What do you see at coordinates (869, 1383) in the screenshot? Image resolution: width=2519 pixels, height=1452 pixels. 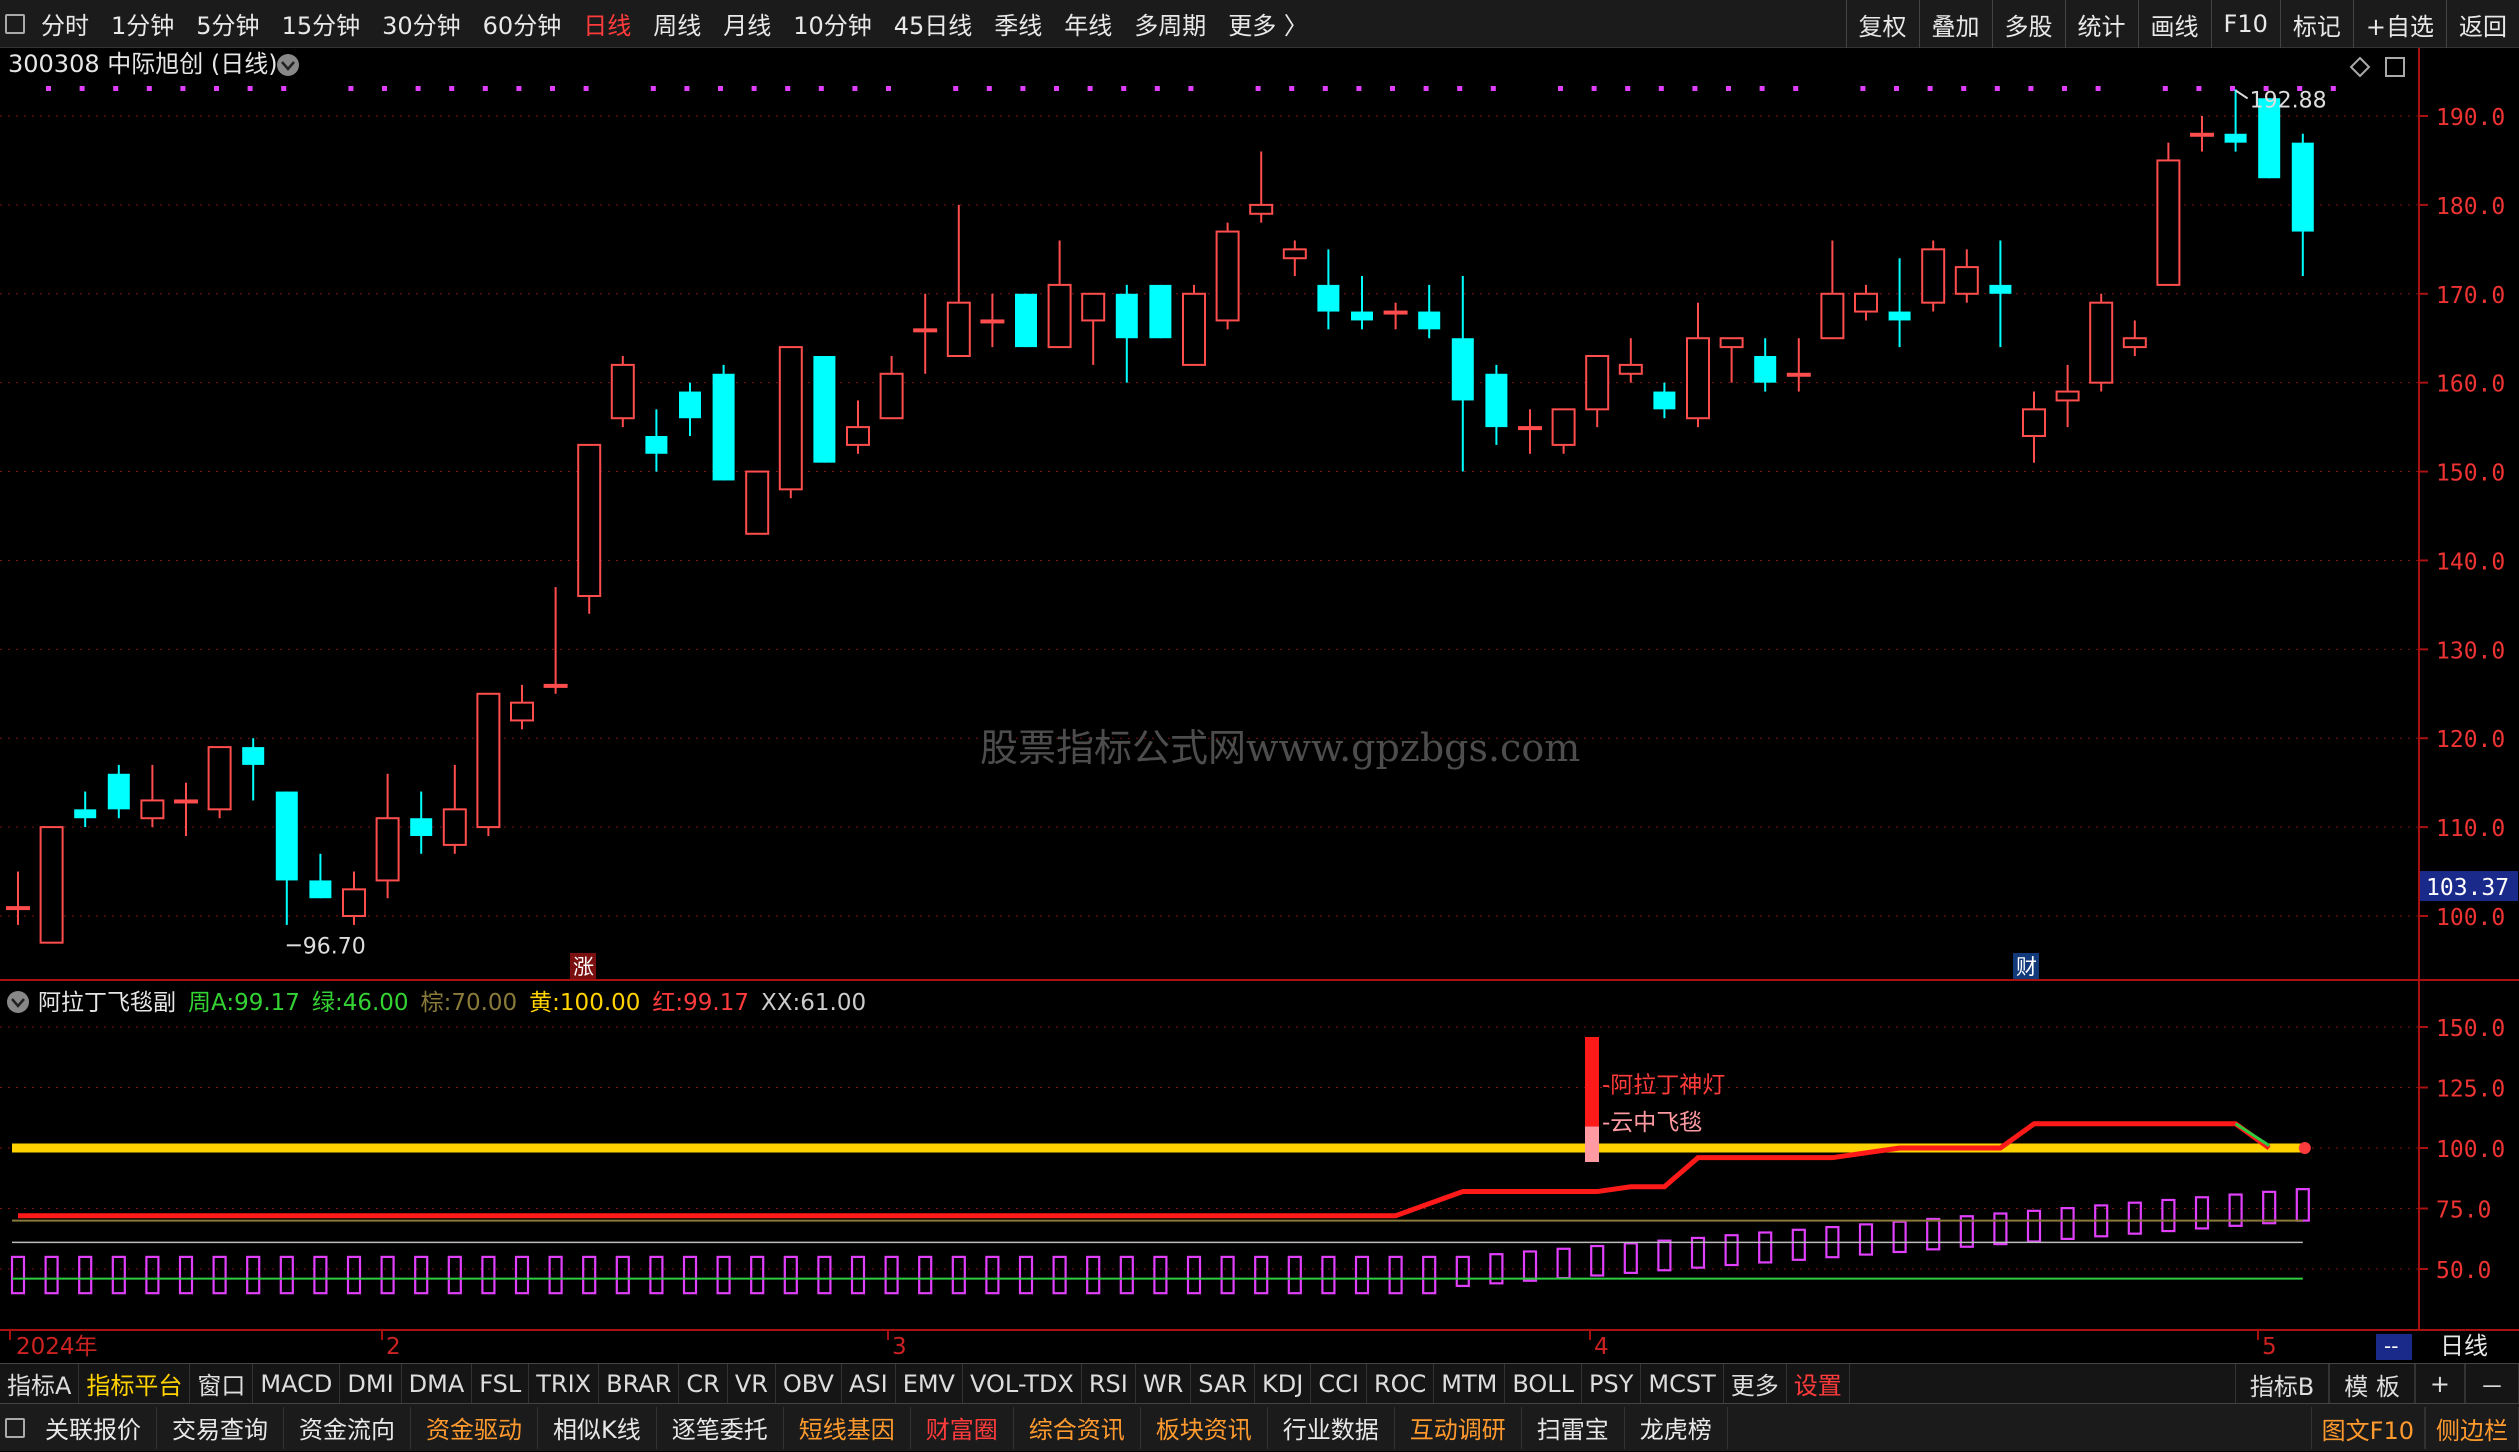 I see `indicator-tab: ASI` at bounding box center [869, 1383].